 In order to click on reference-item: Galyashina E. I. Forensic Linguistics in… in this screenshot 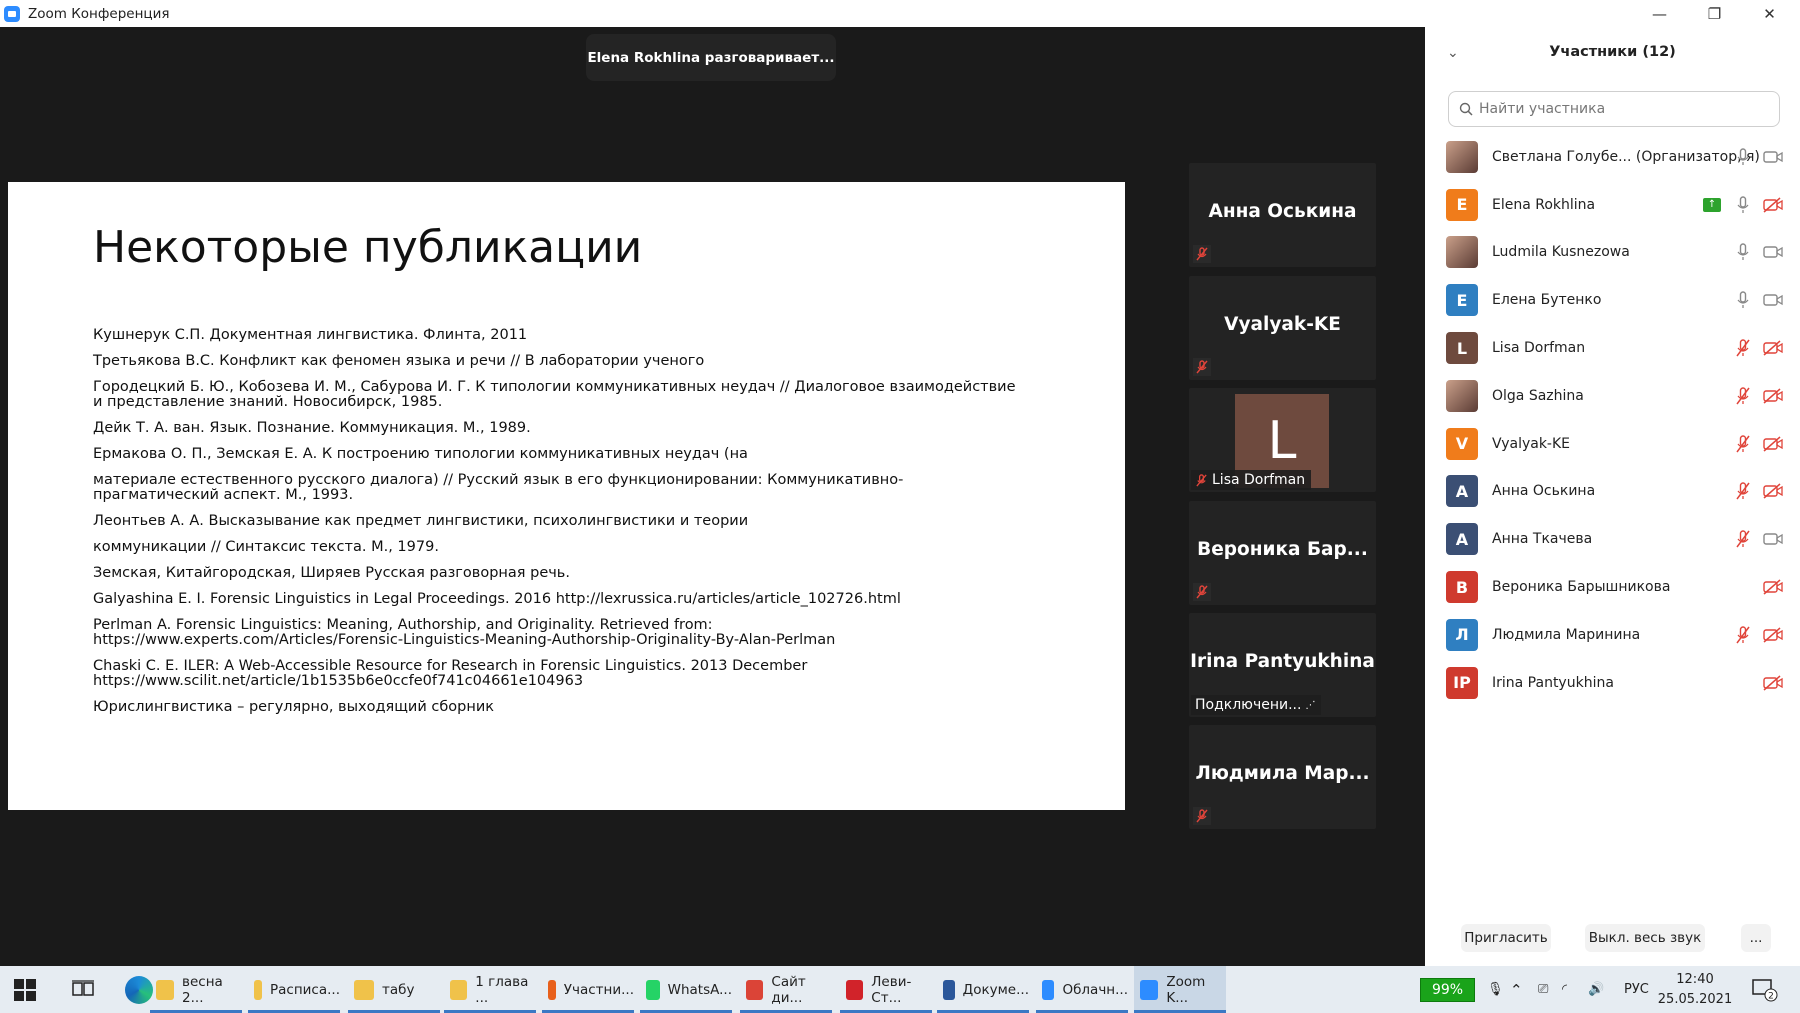, I will do `click(497, 599)`.